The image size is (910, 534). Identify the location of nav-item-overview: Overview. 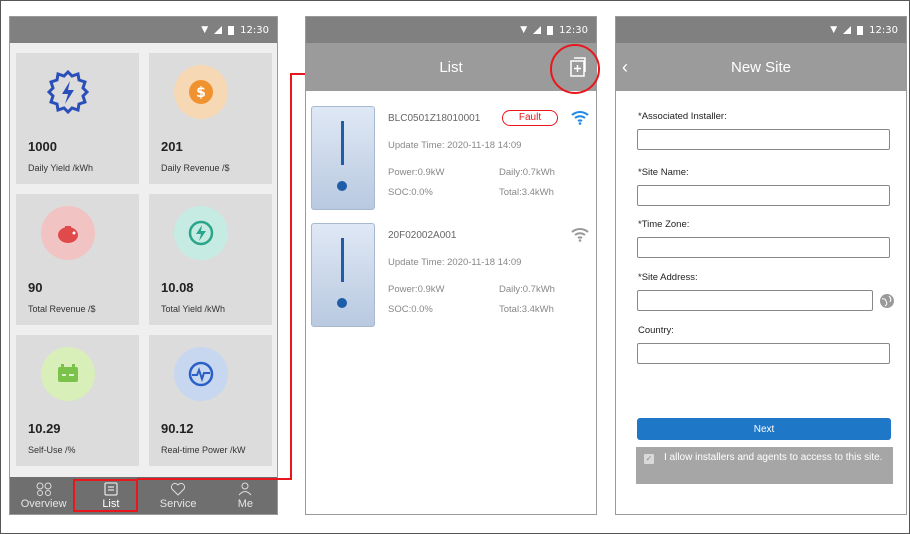
(43, 495).